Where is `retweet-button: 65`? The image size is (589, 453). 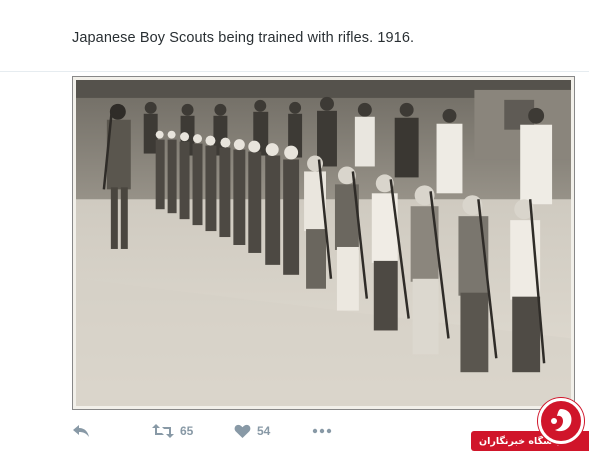
retweet-button: 65 is located at coordinates (193, 431).